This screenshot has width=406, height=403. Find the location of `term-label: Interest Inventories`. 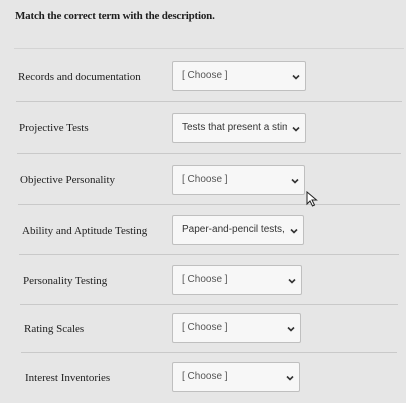

term-label: Interest Inventories is located at coordinates (68, 378).